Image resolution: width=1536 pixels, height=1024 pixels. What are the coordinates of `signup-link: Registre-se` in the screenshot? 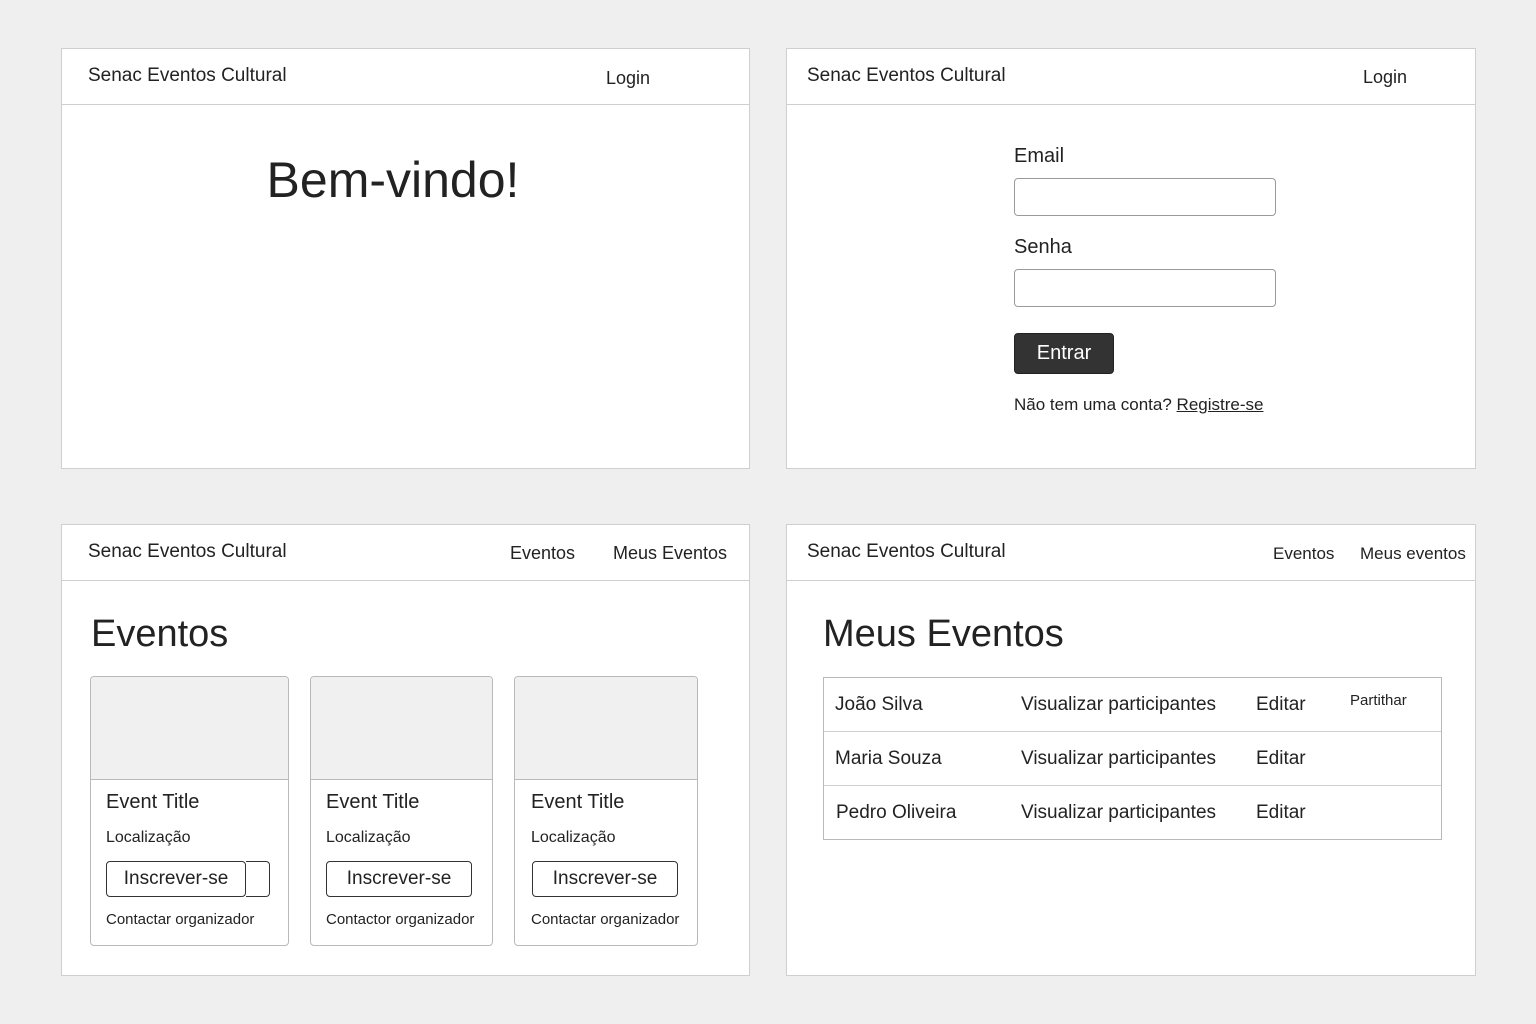 It's located at (1220, 404).